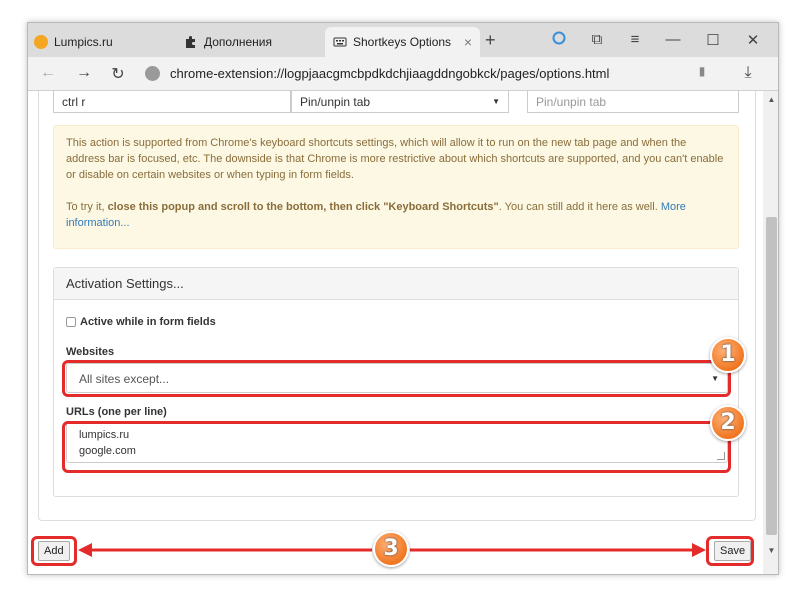 Image resolution: width=800 pixels, height=599 pixels. What do you see at coordinates (728, 355) in the screenshot?
I see `step-badge-1: 1` at bounding box center [728, 355].